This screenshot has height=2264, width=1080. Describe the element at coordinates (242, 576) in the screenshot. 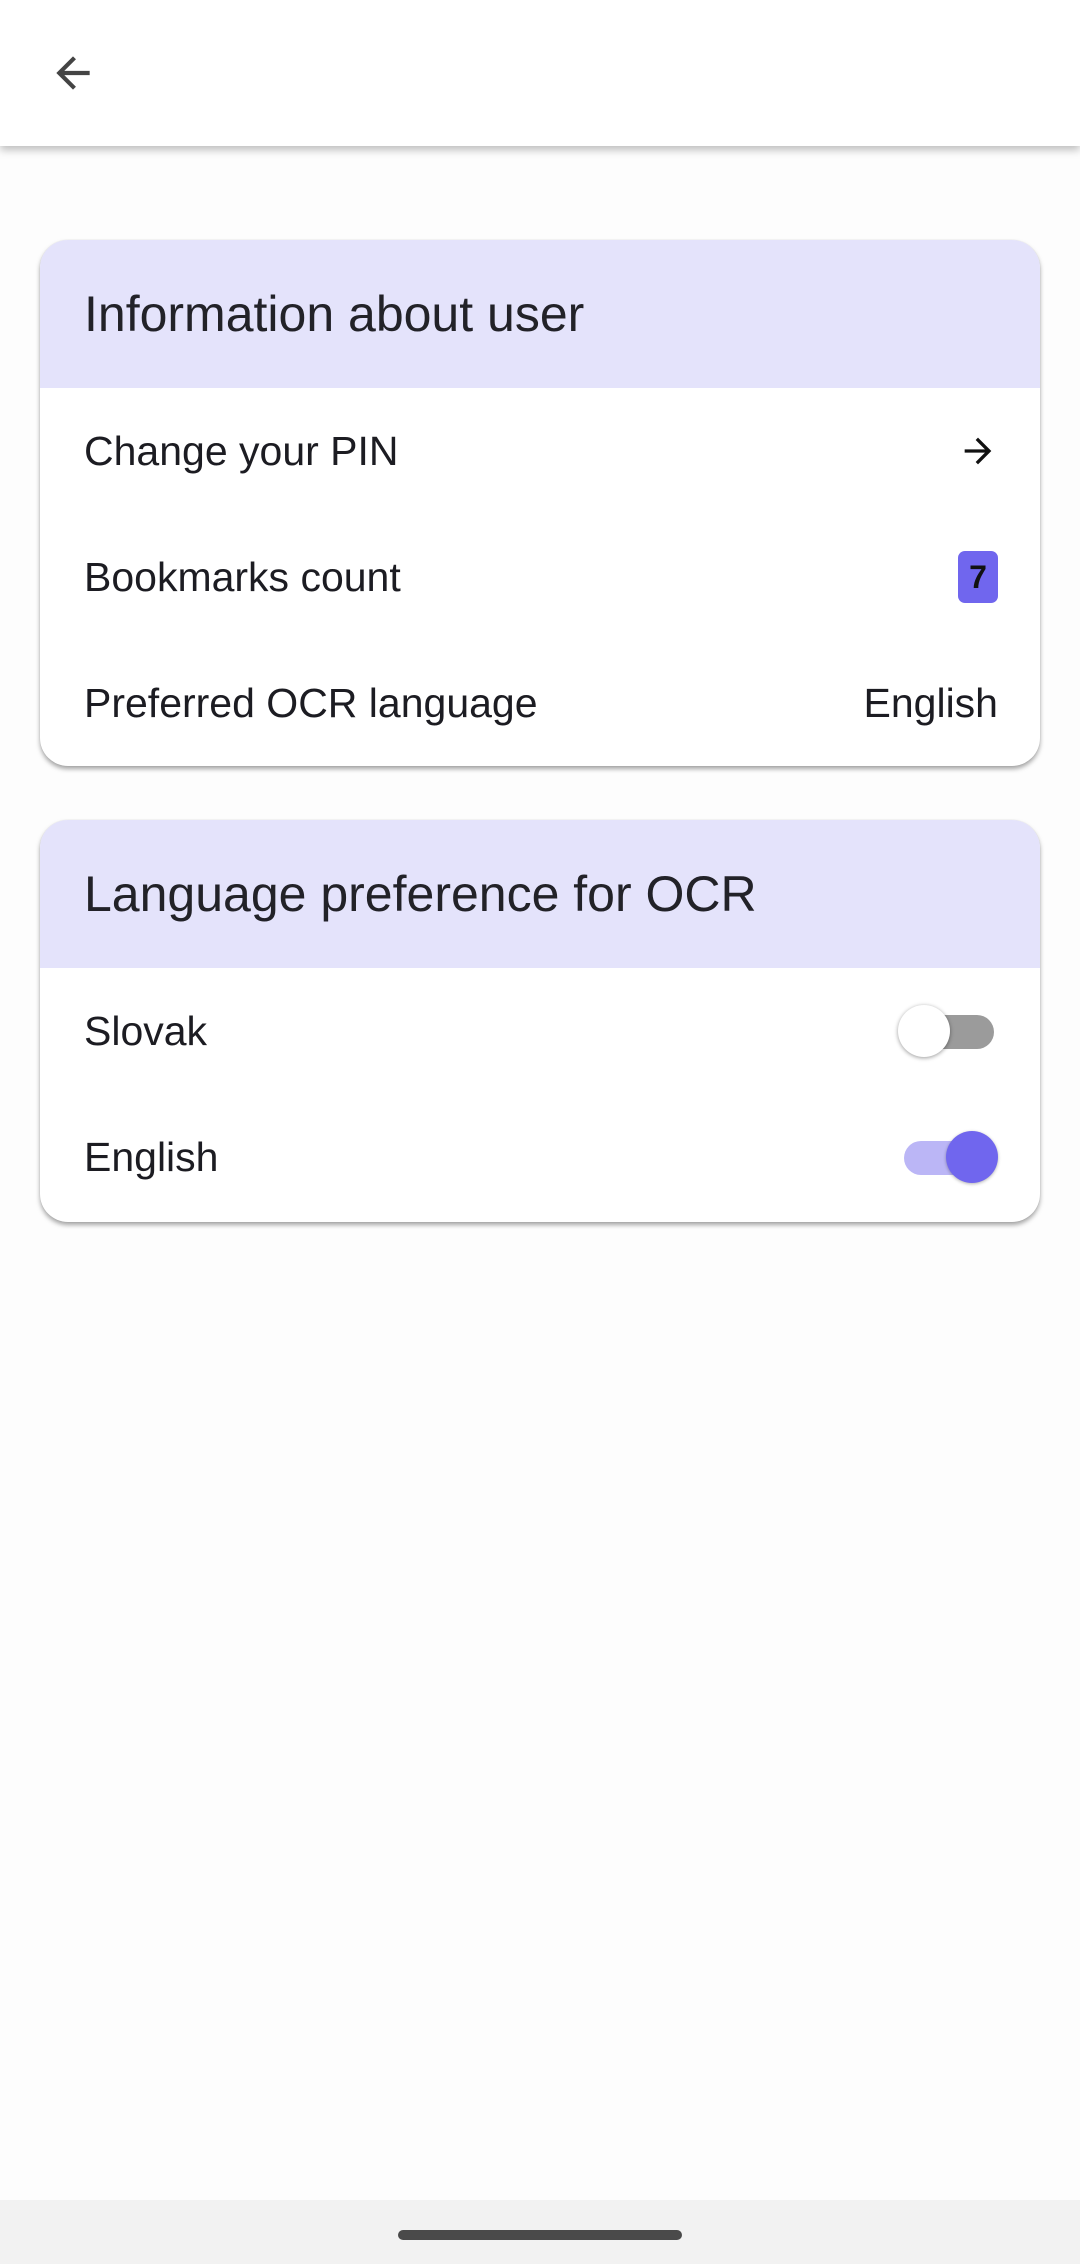

I see `bookmarks-count-label: Bookmarks count` at that location.